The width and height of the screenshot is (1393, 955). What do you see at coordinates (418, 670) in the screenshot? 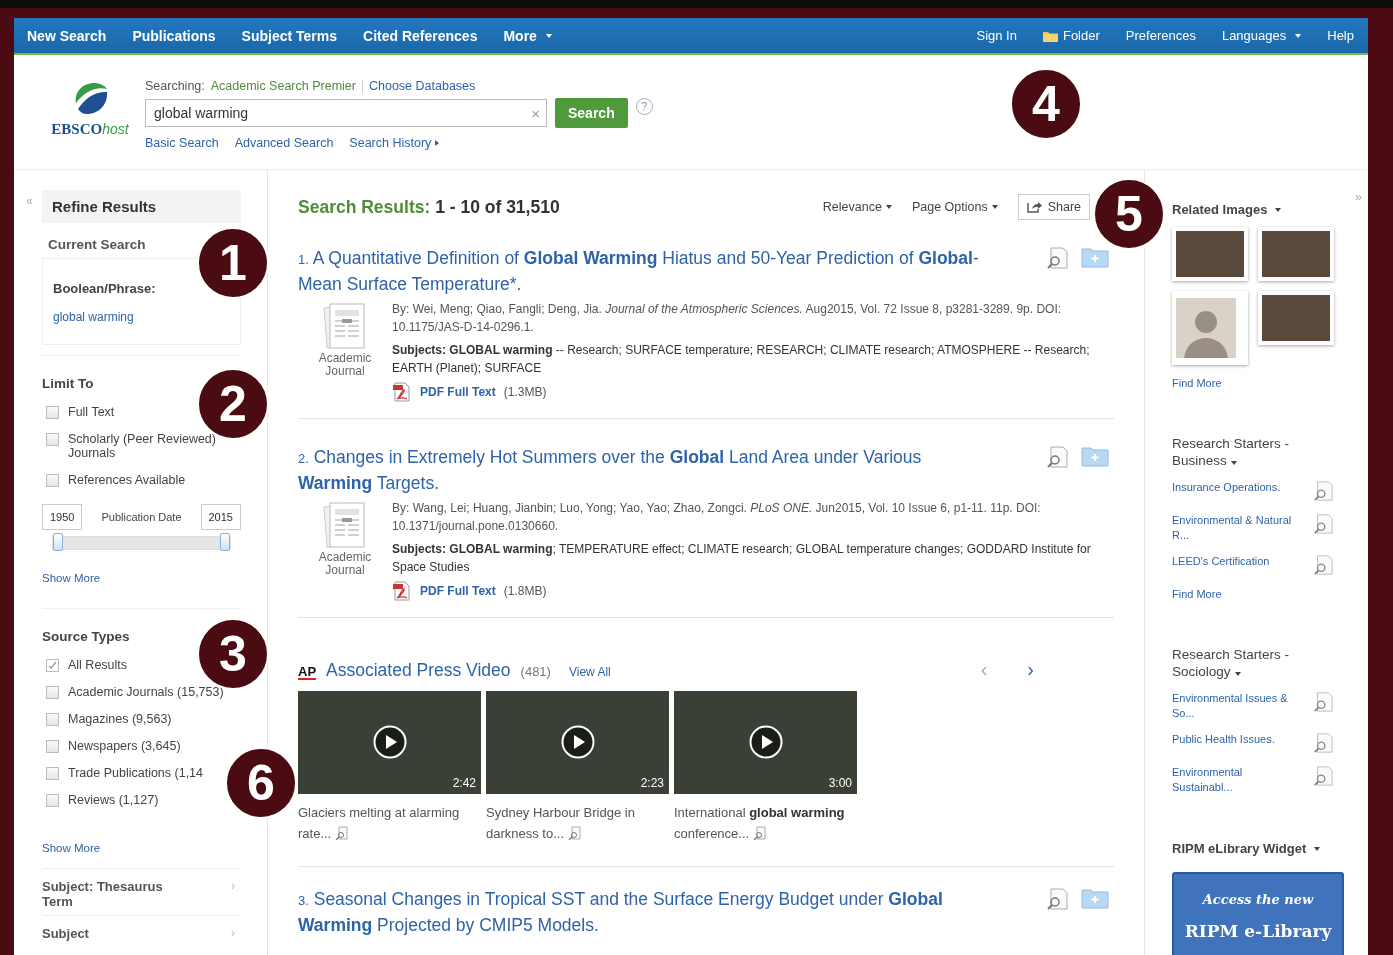
I see `video-section-title: Associated Press Video` at bounding box center [418, 670].